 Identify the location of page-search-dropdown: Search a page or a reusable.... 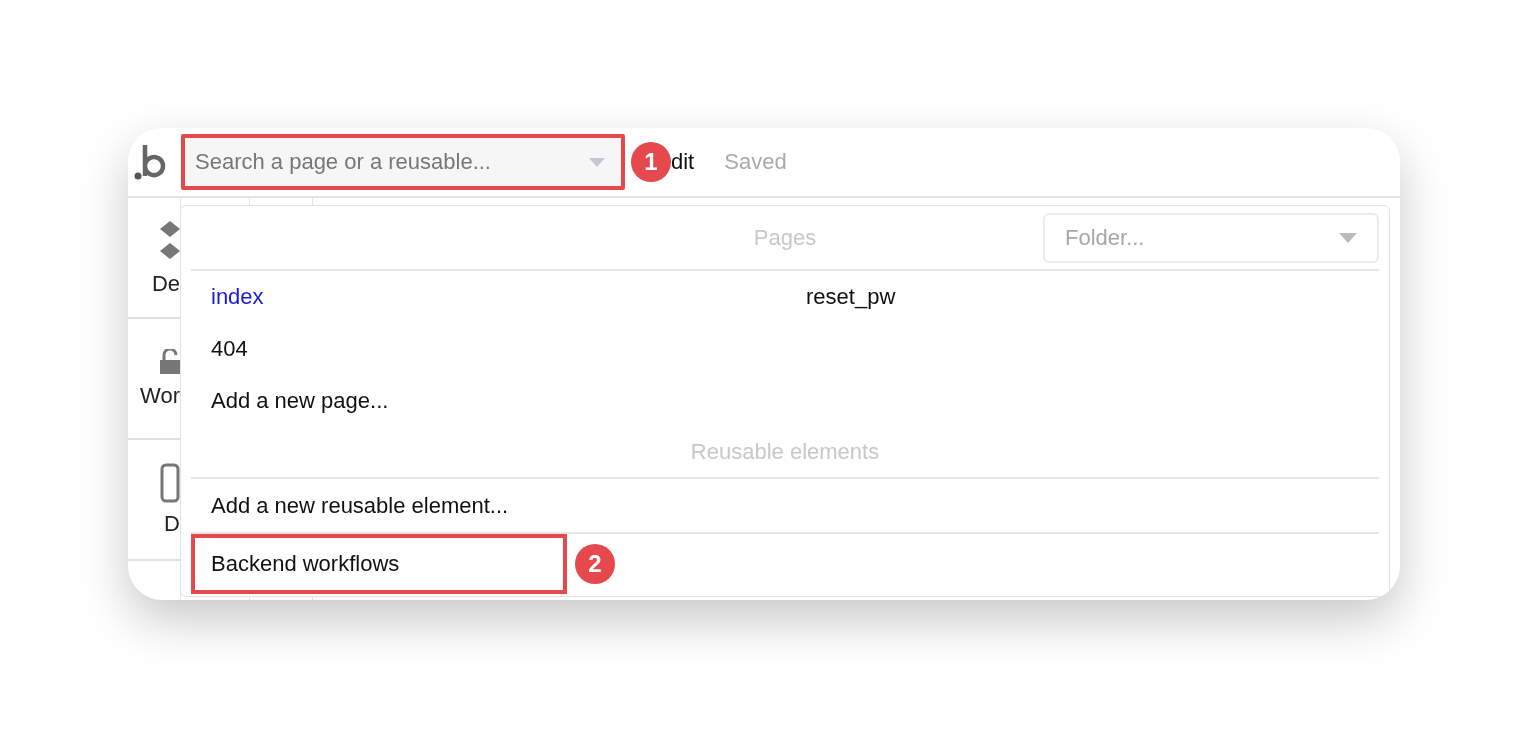
(403, 162).